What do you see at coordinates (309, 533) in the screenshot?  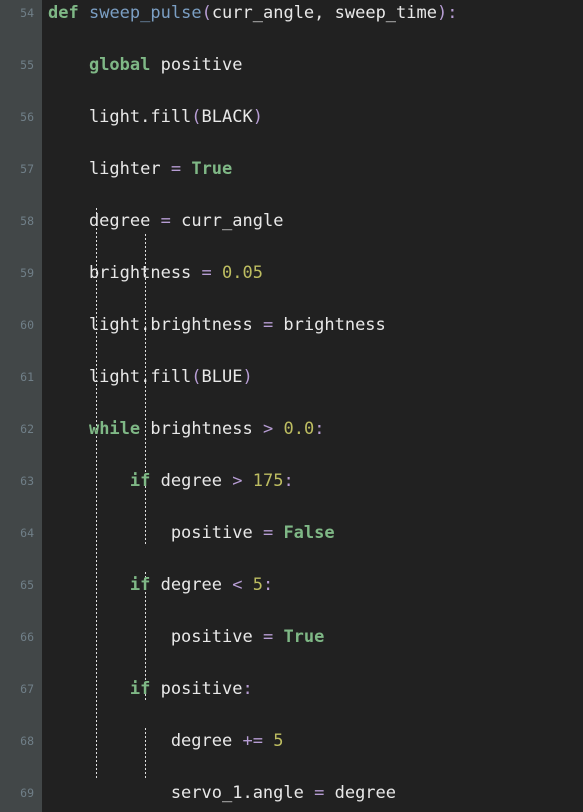 I see `token-kw: False` at bounding box center [309, 533].